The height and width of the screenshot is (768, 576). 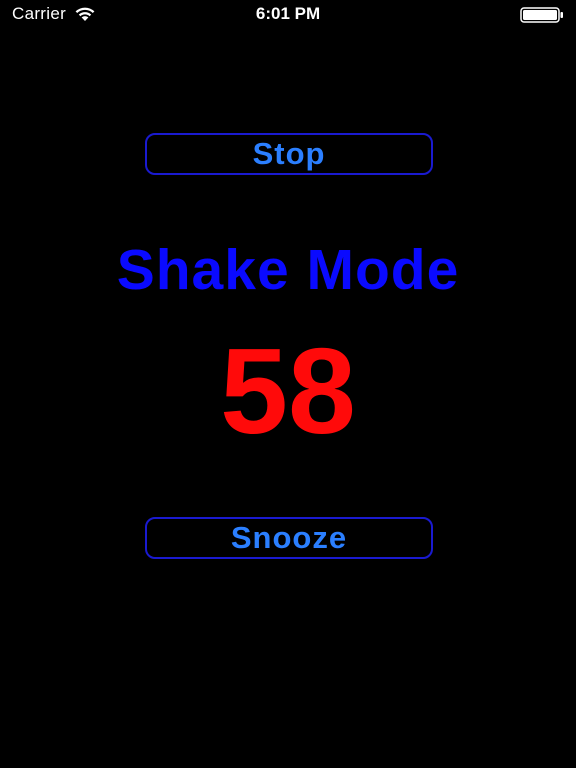 I want to click on status-time: 6:01 PM, so click(x=288, y=13).